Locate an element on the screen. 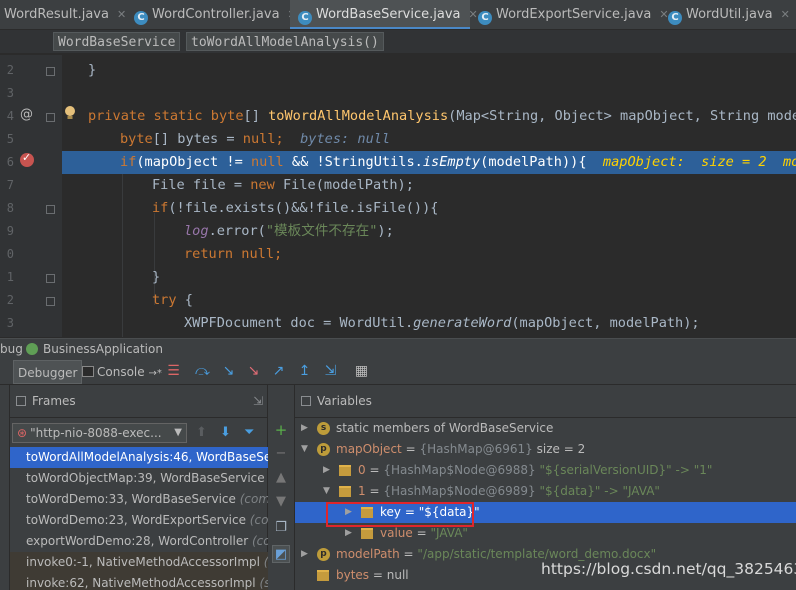  step-out-icon: ↗ is located at coordinates (278, 371).